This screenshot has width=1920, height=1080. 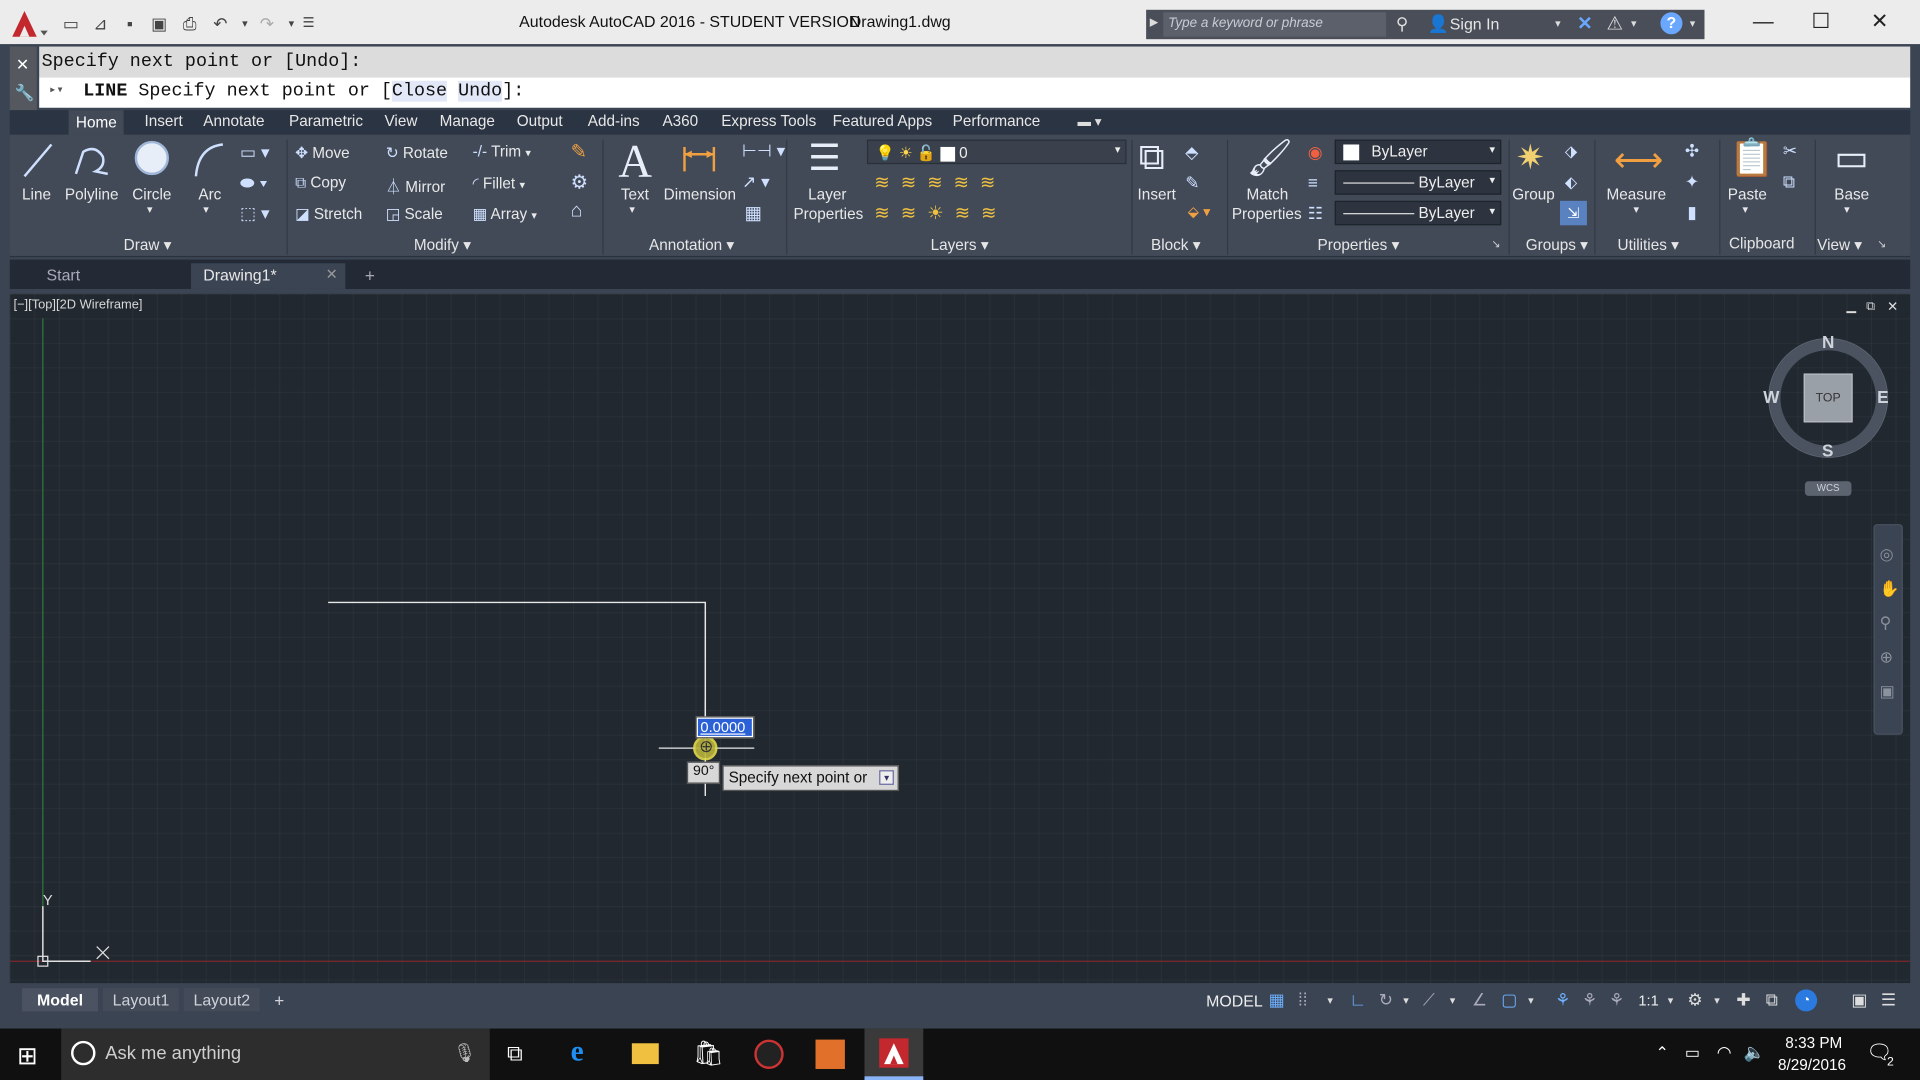 I want to click on linetype-icon: ☷, so click(x=1315, y=213).